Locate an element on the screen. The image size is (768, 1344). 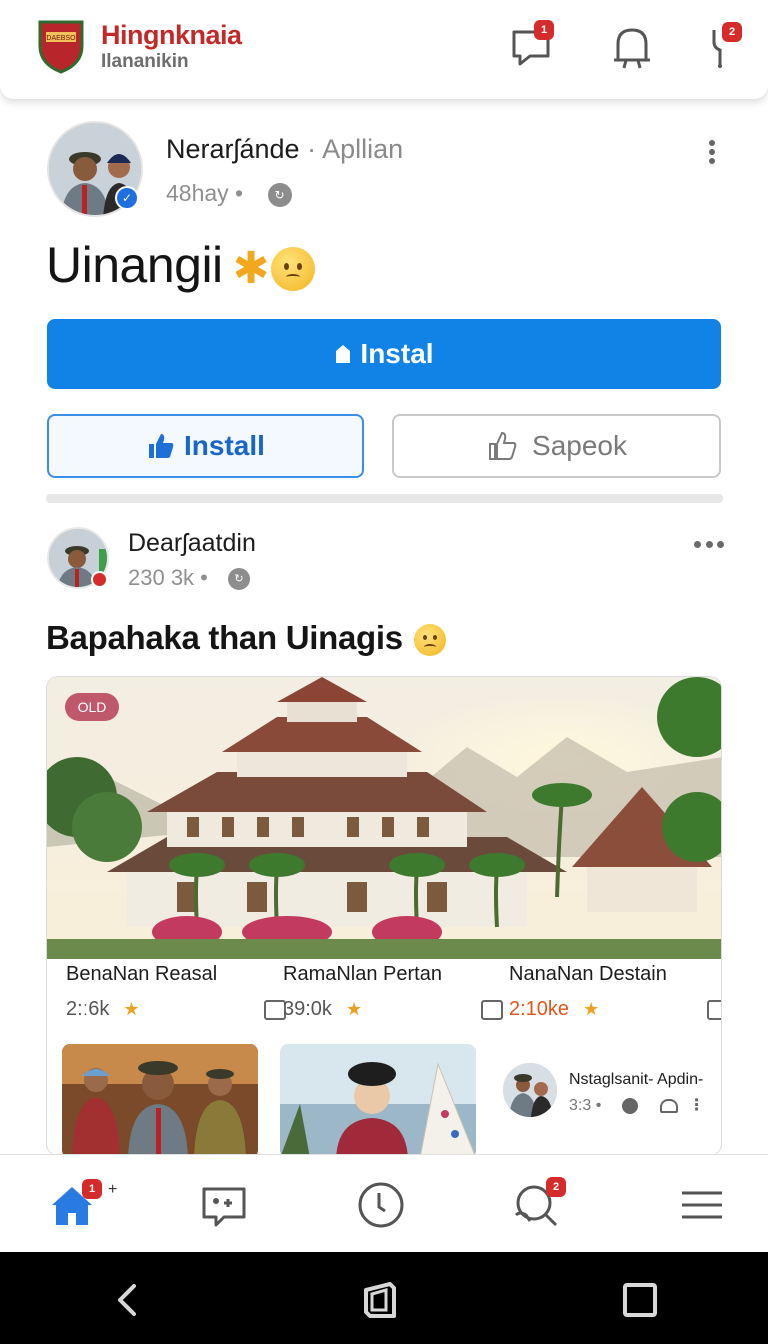
tools-badge: 2 is located at coordinates (732, 32).